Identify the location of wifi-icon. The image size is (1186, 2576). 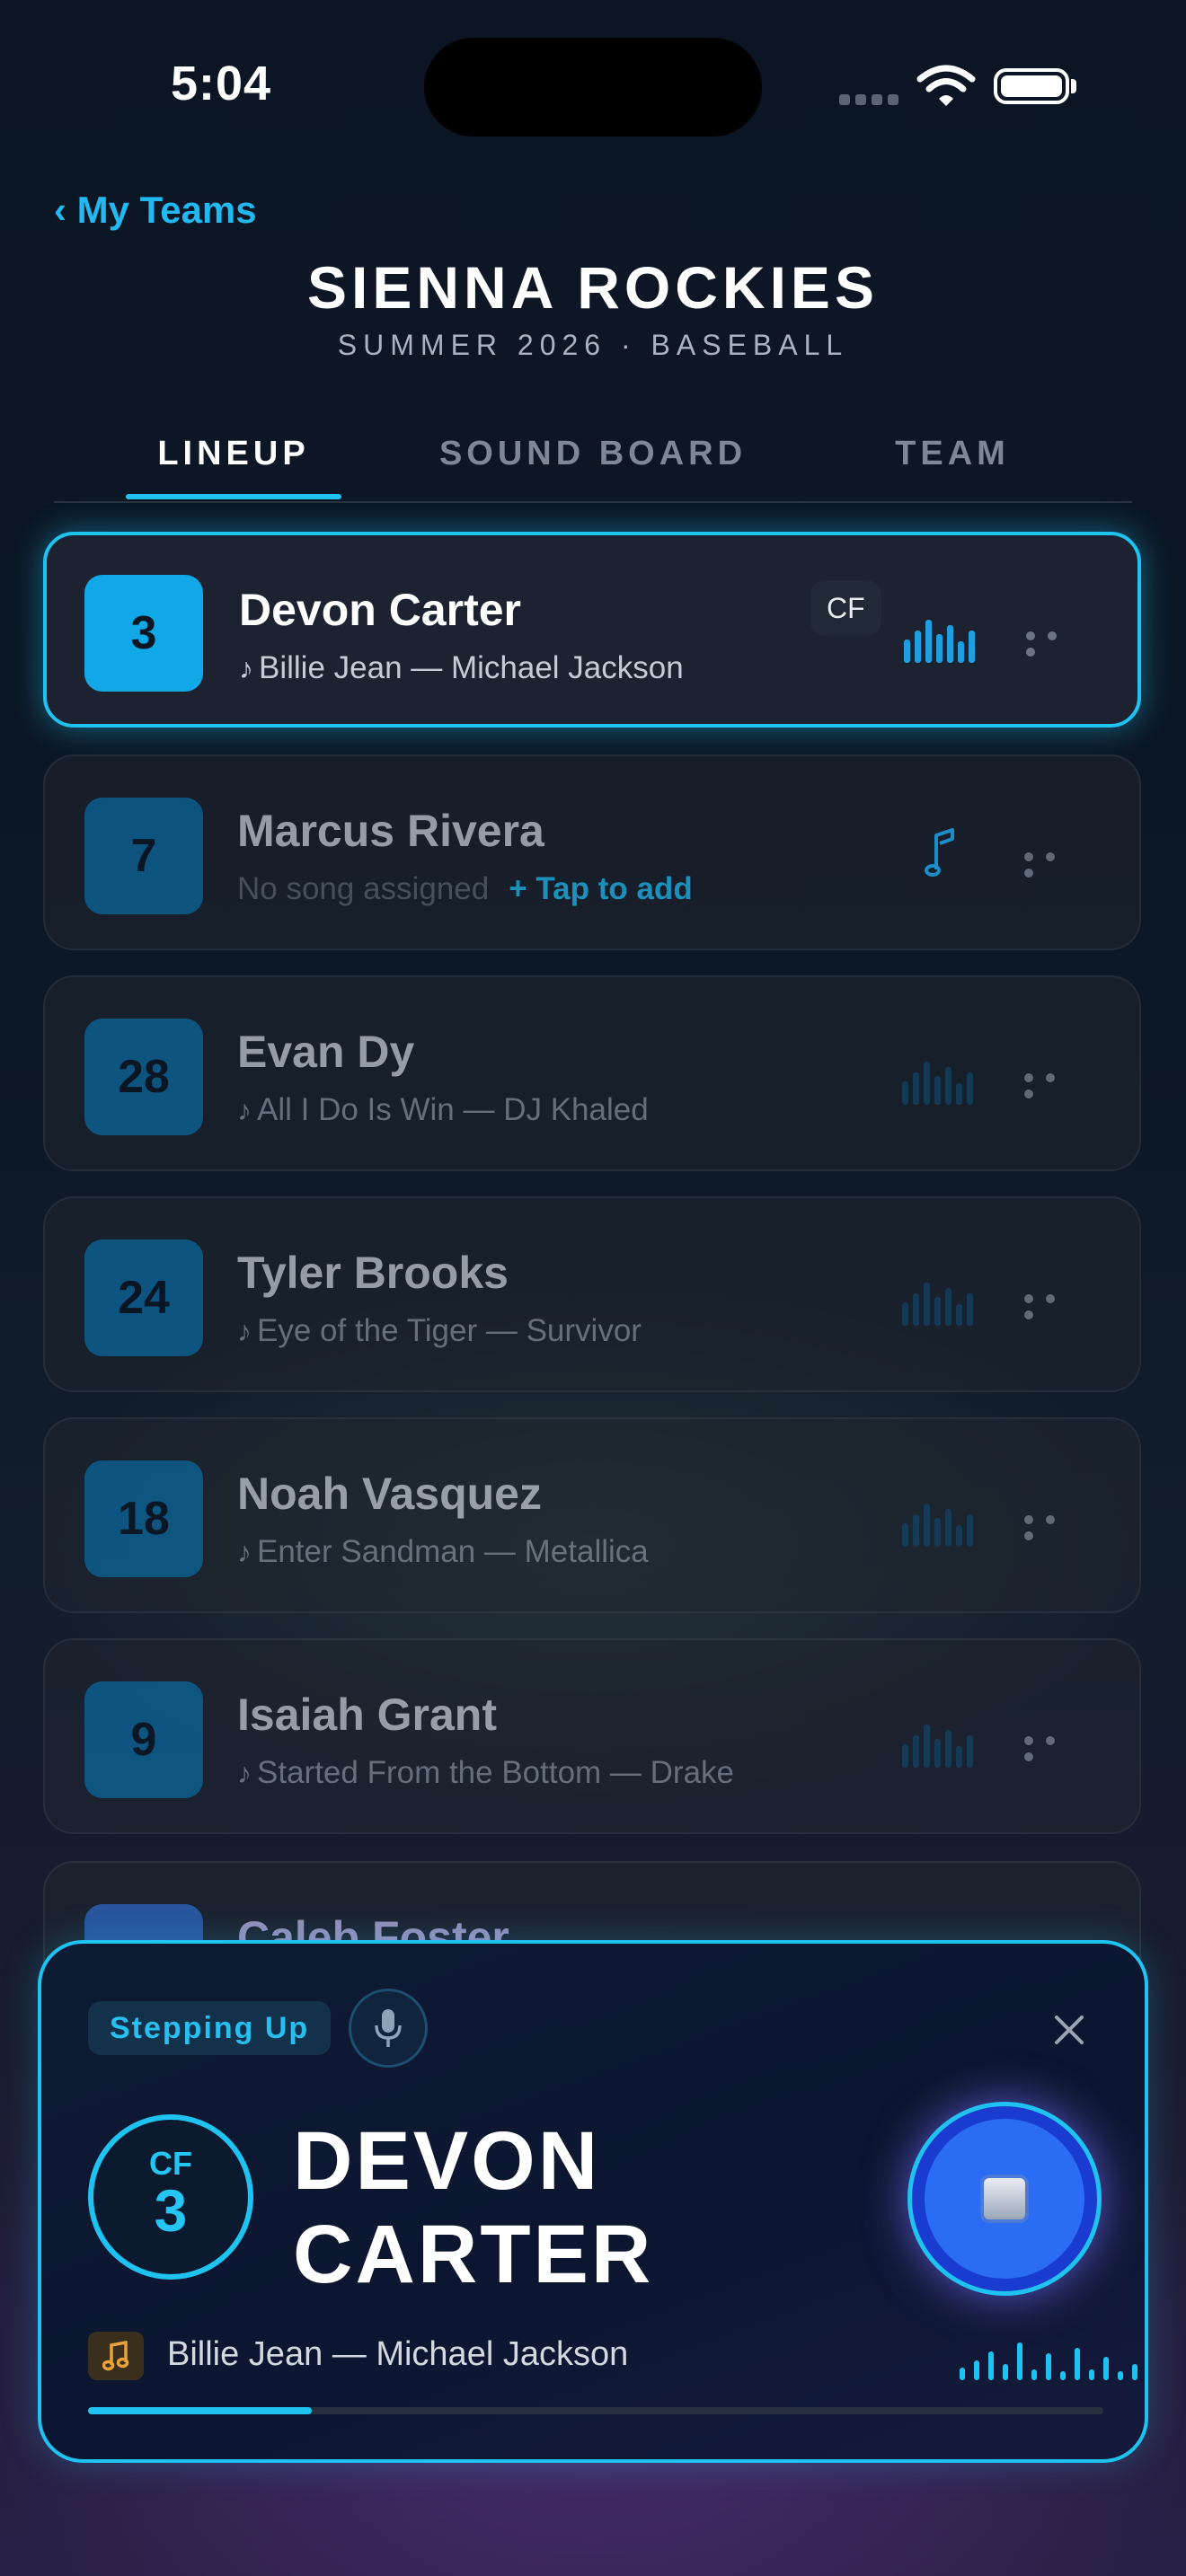
(946, 85).